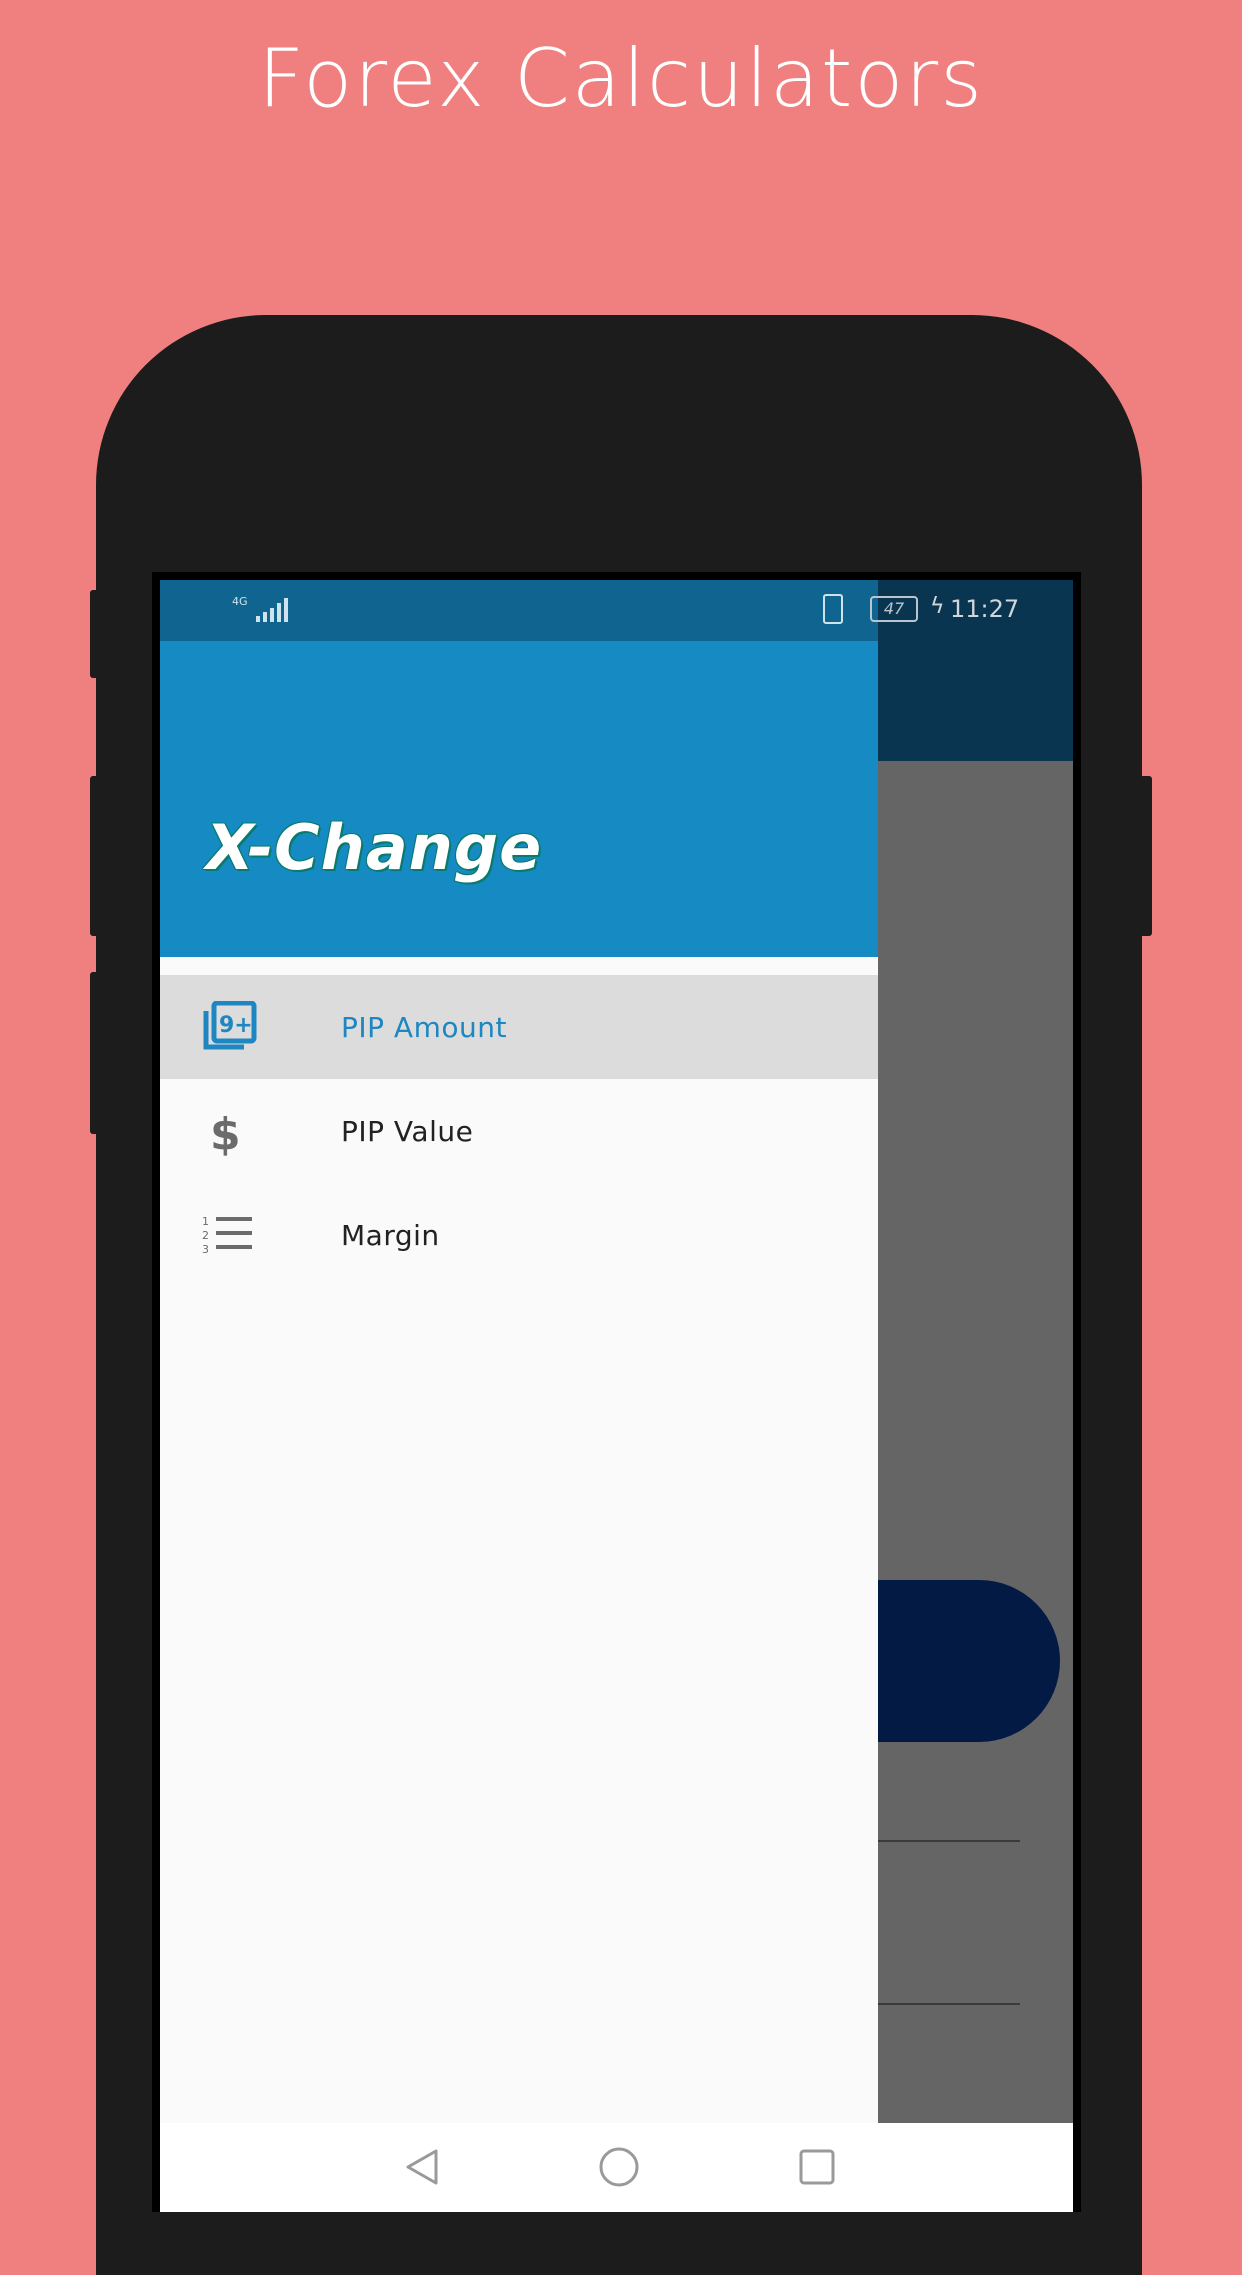  Describe the element at coordinates (937, 606) in the screenshot. I see `charging-icon: ϟ` at that location.